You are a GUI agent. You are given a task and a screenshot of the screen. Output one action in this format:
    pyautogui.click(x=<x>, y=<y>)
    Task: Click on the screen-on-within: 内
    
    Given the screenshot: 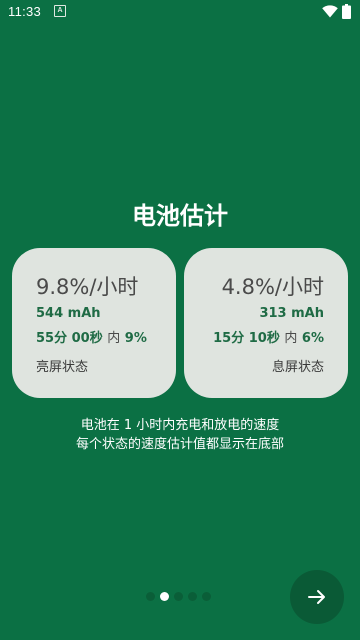 What is the action you would take?
    pyautogui.click(x=114, y=338)
    